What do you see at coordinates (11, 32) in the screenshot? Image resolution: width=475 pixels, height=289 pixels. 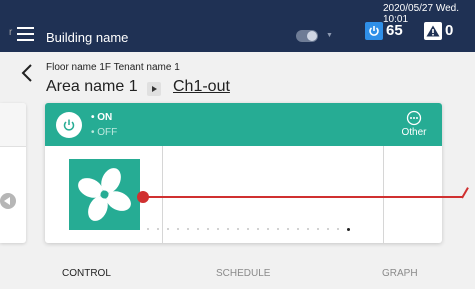 I see `previous-card-text: r` at bounding box center [11, 32].